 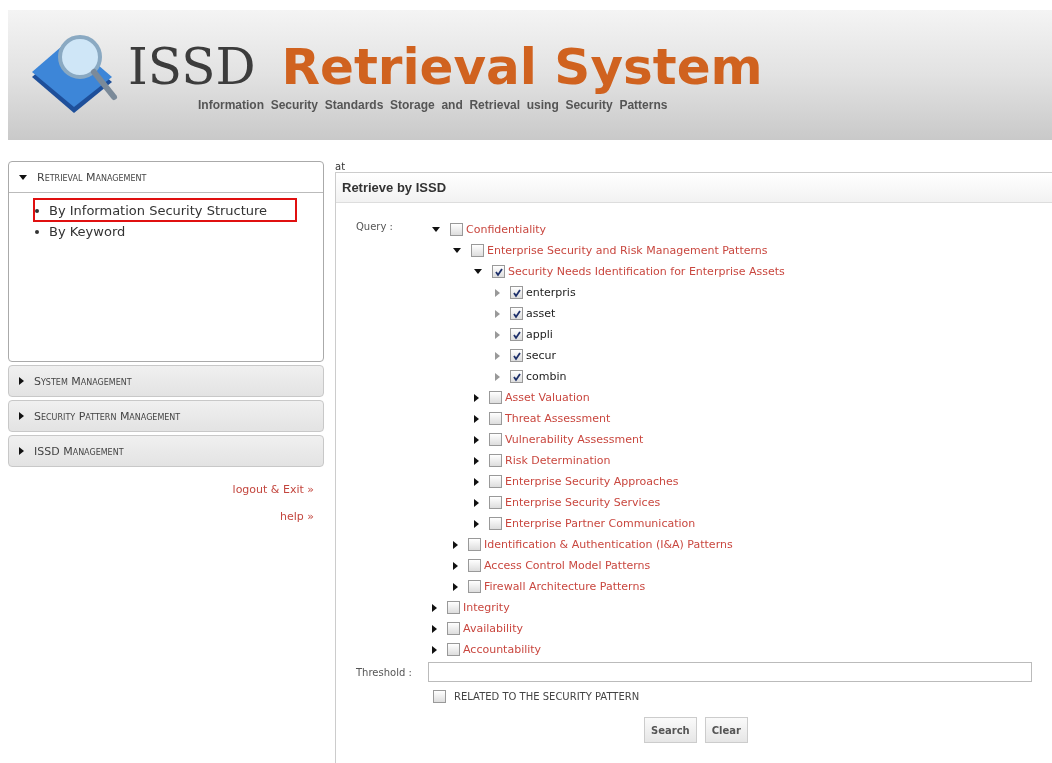 I want to click on tree-label: Availability, so click(x=493, y=628).